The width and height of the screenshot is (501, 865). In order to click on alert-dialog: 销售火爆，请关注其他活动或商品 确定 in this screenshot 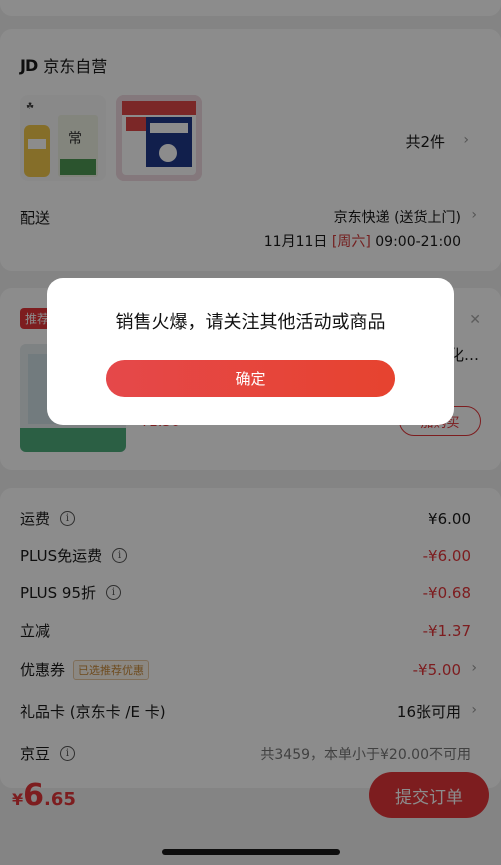, I will do `click(250, 351)`.